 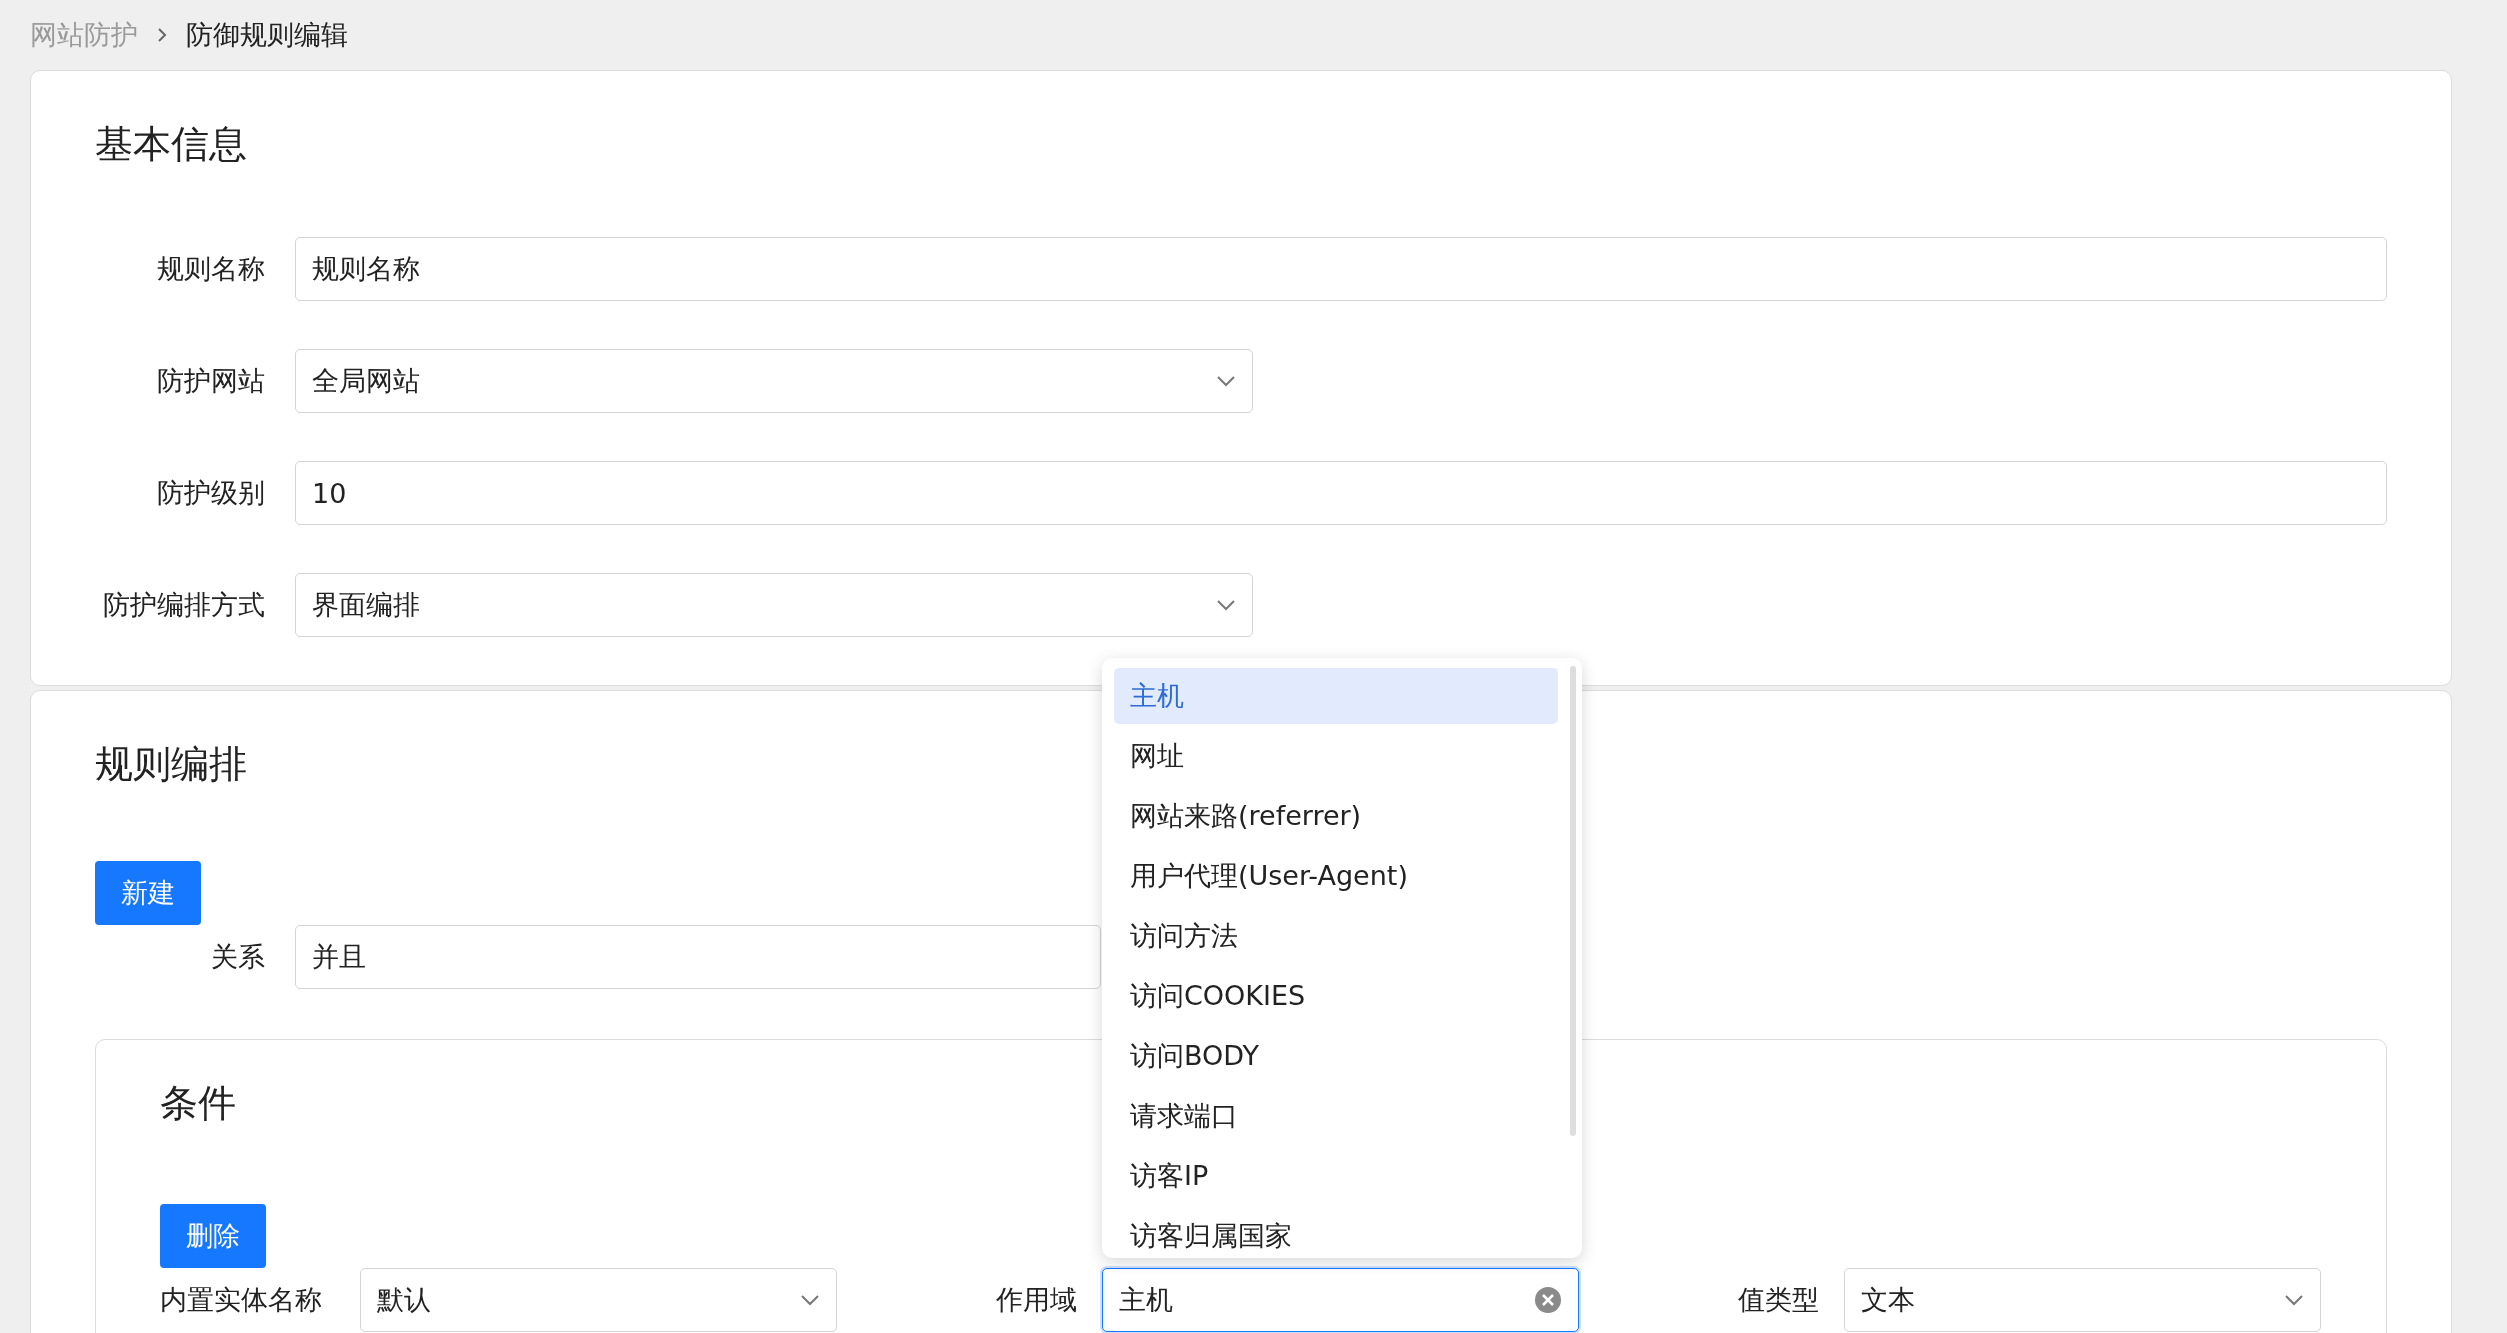 What do you see at coordinates (1341, 493) in the screenshot?
I see `input-field: 10` at bounding box center [1341, 493].